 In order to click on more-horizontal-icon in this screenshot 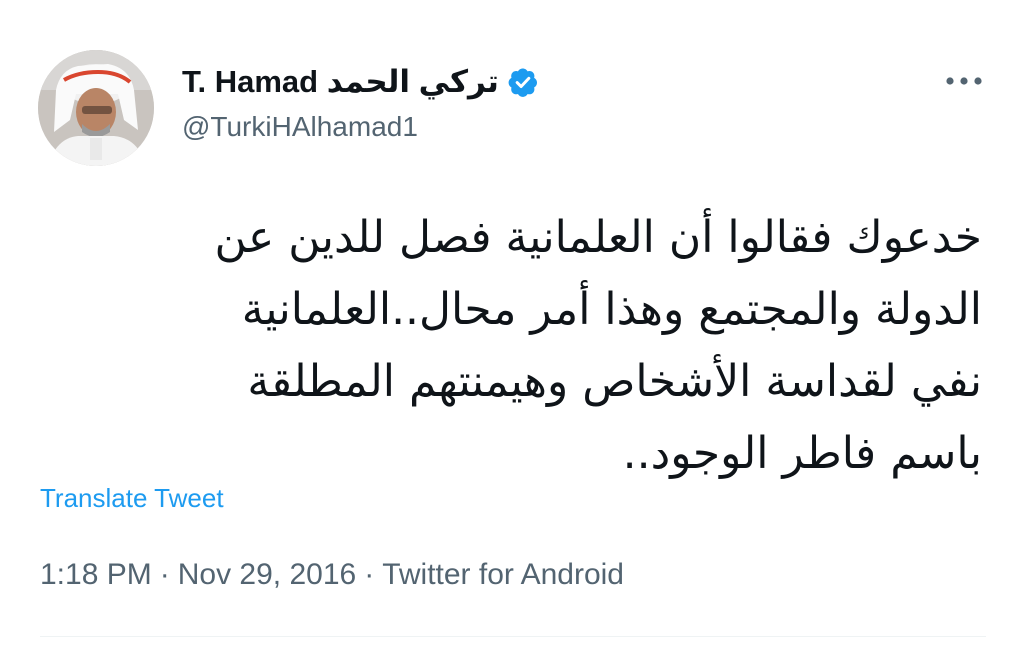, I will do `click(964, 81)`.